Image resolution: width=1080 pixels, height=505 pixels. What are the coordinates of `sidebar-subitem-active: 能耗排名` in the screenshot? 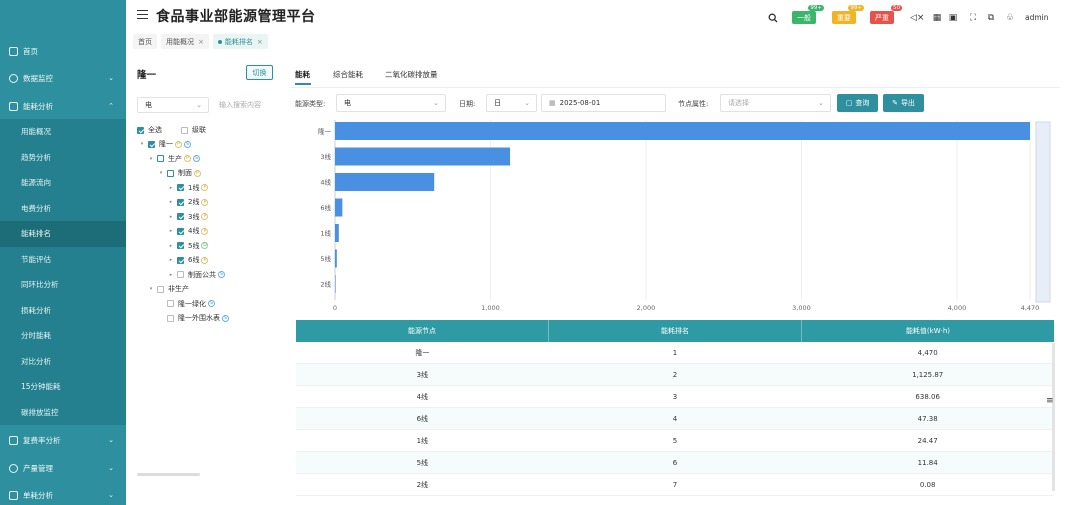 It's located at (63, 234).